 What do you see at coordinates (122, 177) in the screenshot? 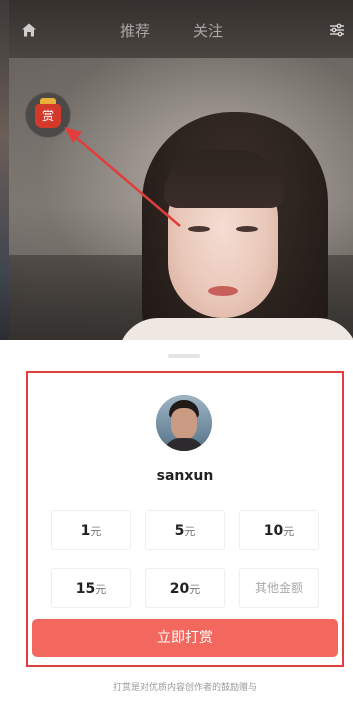
I see `annotation-arrow` at bounding box center [122, 177].